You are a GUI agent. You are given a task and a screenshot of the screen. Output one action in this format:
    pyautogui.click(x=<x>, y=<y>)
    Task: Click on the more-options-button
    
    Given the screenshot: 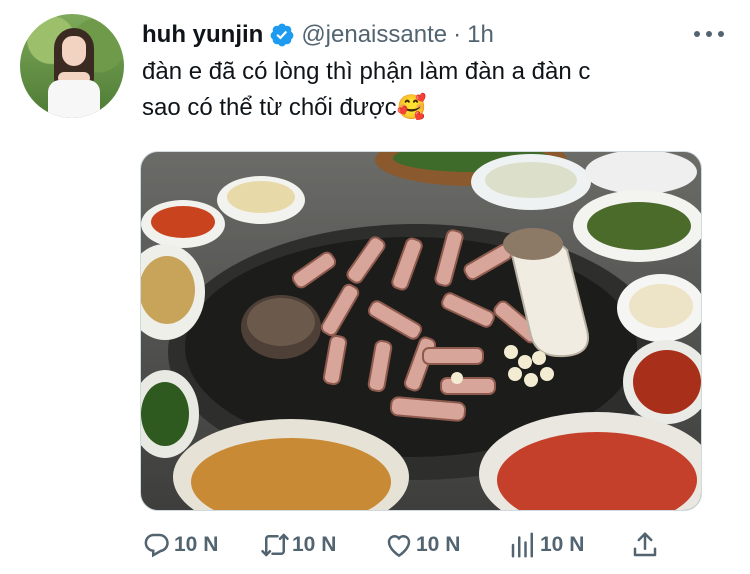 What is the action you would take?
    pyautogui.click(x=709, y=34)
    